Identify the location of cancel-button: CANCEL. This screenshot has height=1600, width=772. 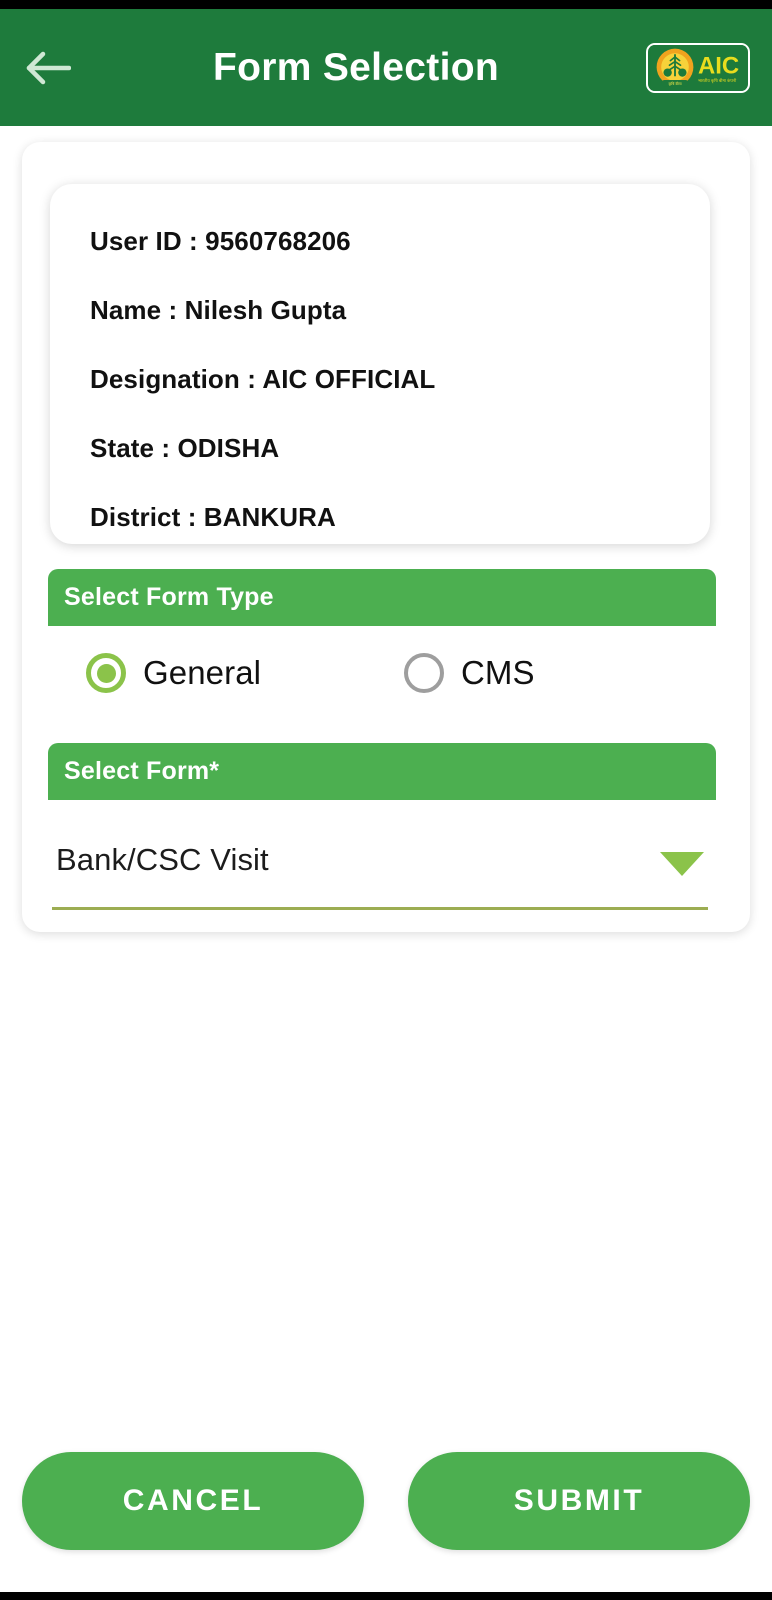
(193, 1501).